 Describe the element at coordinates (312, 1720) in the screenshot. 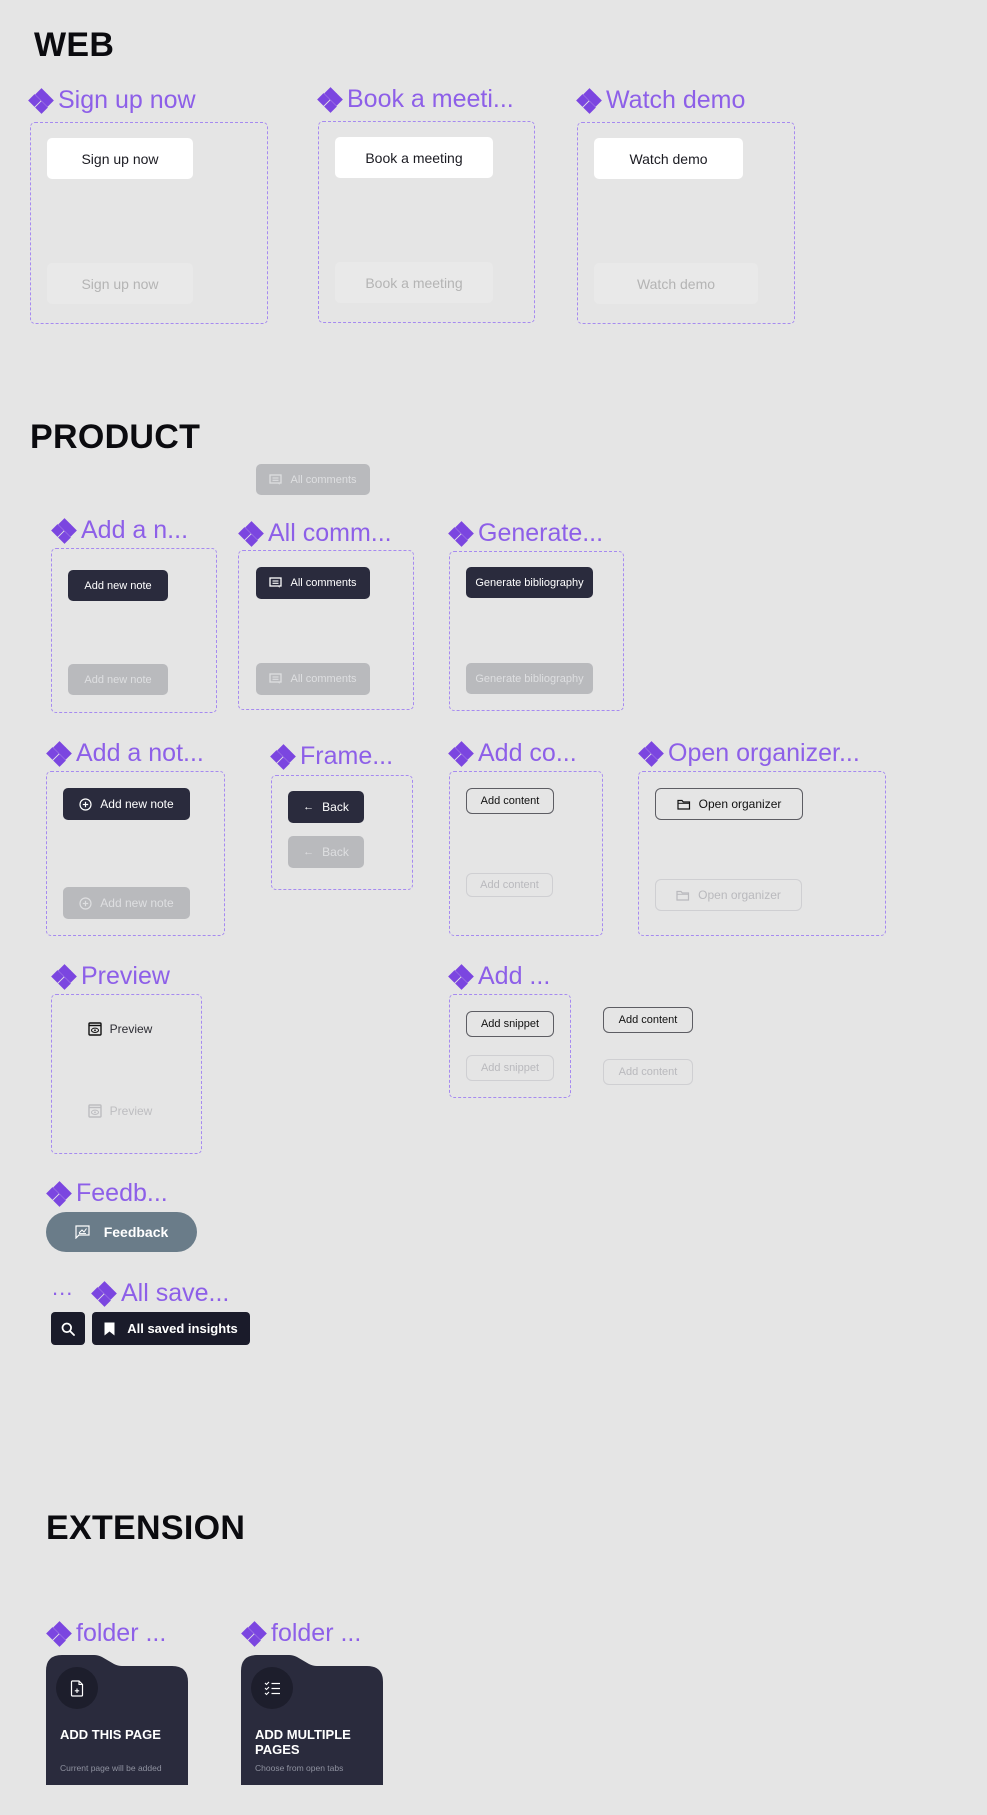

I see `add-multiple-pages-card: ADD MULTIPLE PAGES Choose from open tabs` at that location.